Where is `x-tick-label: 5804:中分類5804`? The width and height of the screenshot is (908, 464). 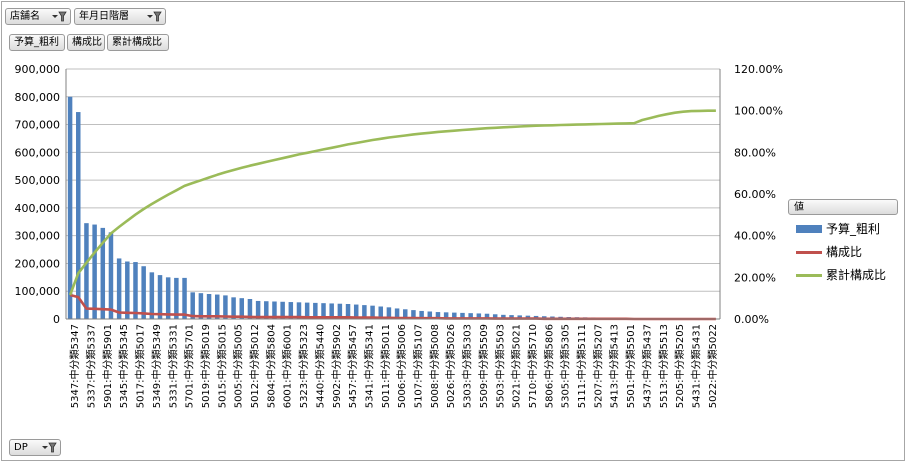 x-tick-label: 5804:中分類5804 is located at coordinates (270, 366).